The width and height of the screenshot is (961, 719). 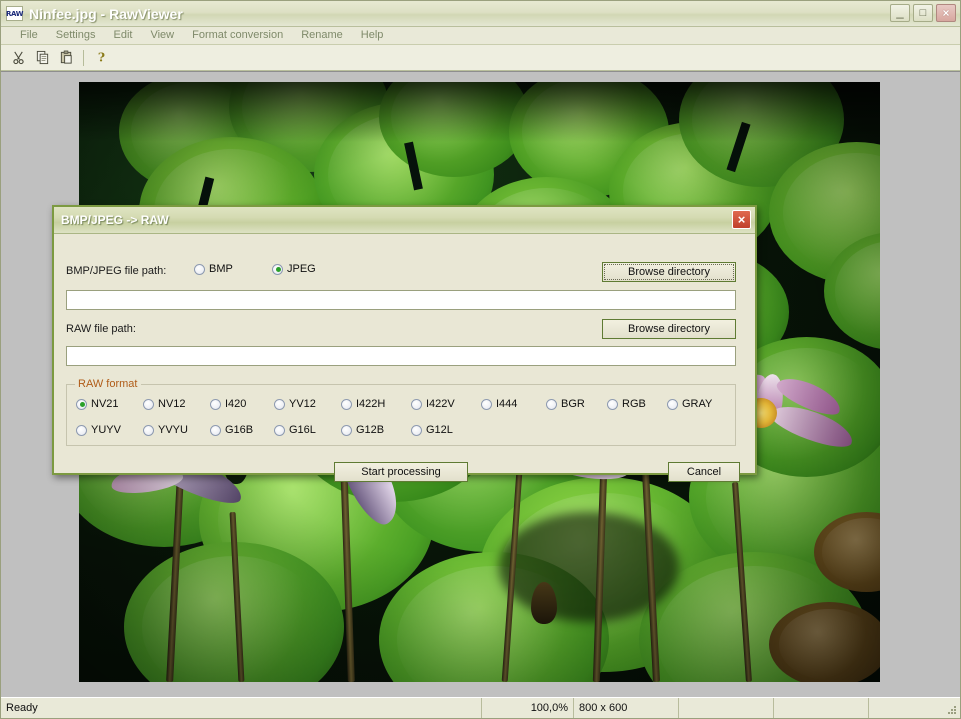 What do you see at coordinates (302, 404) in the screenshot?
I see `radio-label: YV12` at bounding box center [302, 404].